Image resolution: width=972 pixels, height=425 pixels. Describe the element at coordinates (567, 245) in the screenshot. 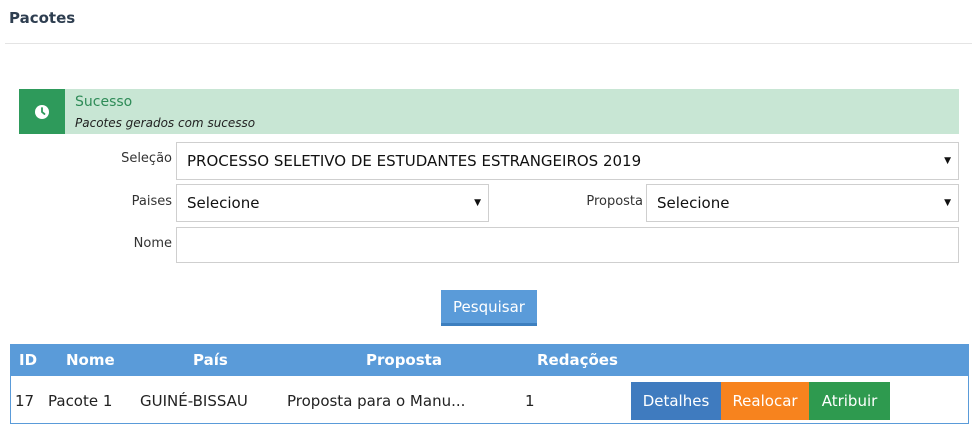

I see `nome-input` at that location.